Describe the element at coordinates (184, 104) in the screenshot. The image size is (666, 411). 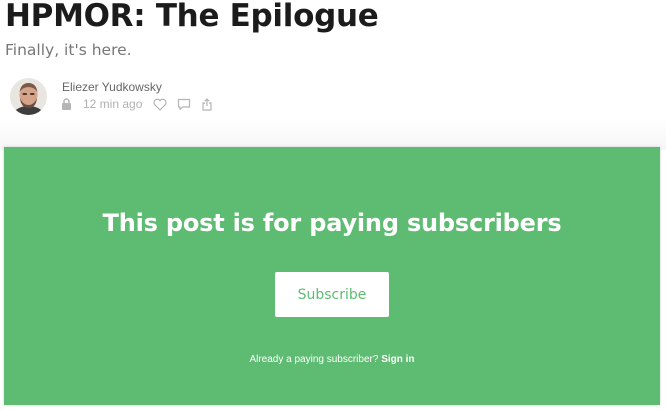
I see `comment-icon` at that location.